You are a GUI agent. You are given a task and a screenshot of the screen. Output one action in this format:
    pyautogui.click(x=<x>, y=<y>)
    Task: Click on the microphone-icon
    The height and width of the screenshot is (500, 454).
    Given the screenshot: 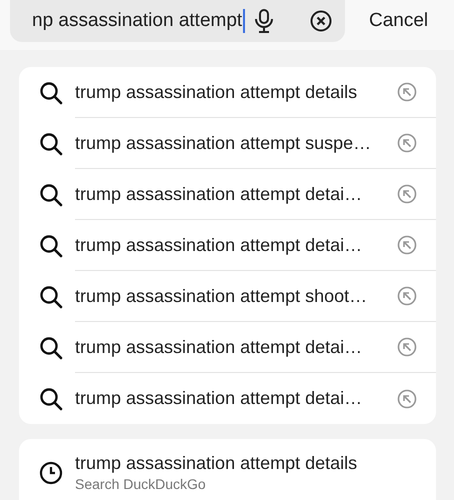 What is the action you would take?
    pyautogui.click(x=264, y=21)
    